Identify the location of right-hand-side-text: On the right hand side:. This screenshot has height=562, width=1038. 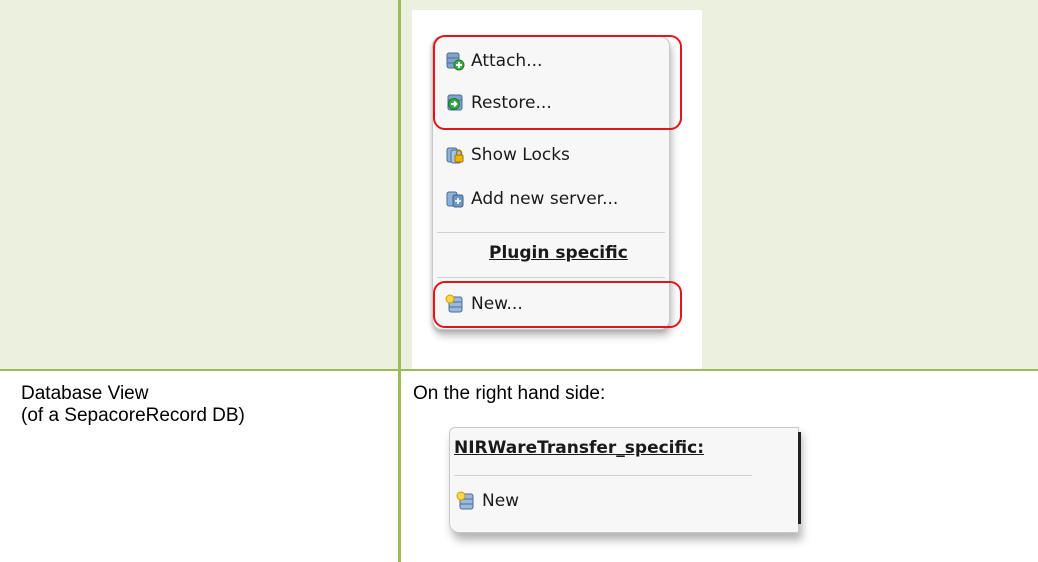
(509, 393).